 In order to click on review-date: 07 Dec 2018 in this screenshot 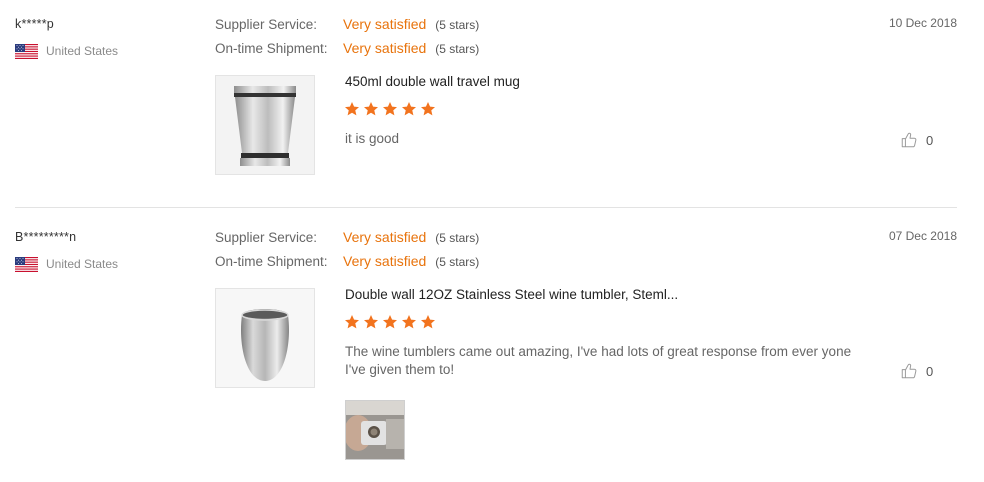, I will do `click(922, 236)`.